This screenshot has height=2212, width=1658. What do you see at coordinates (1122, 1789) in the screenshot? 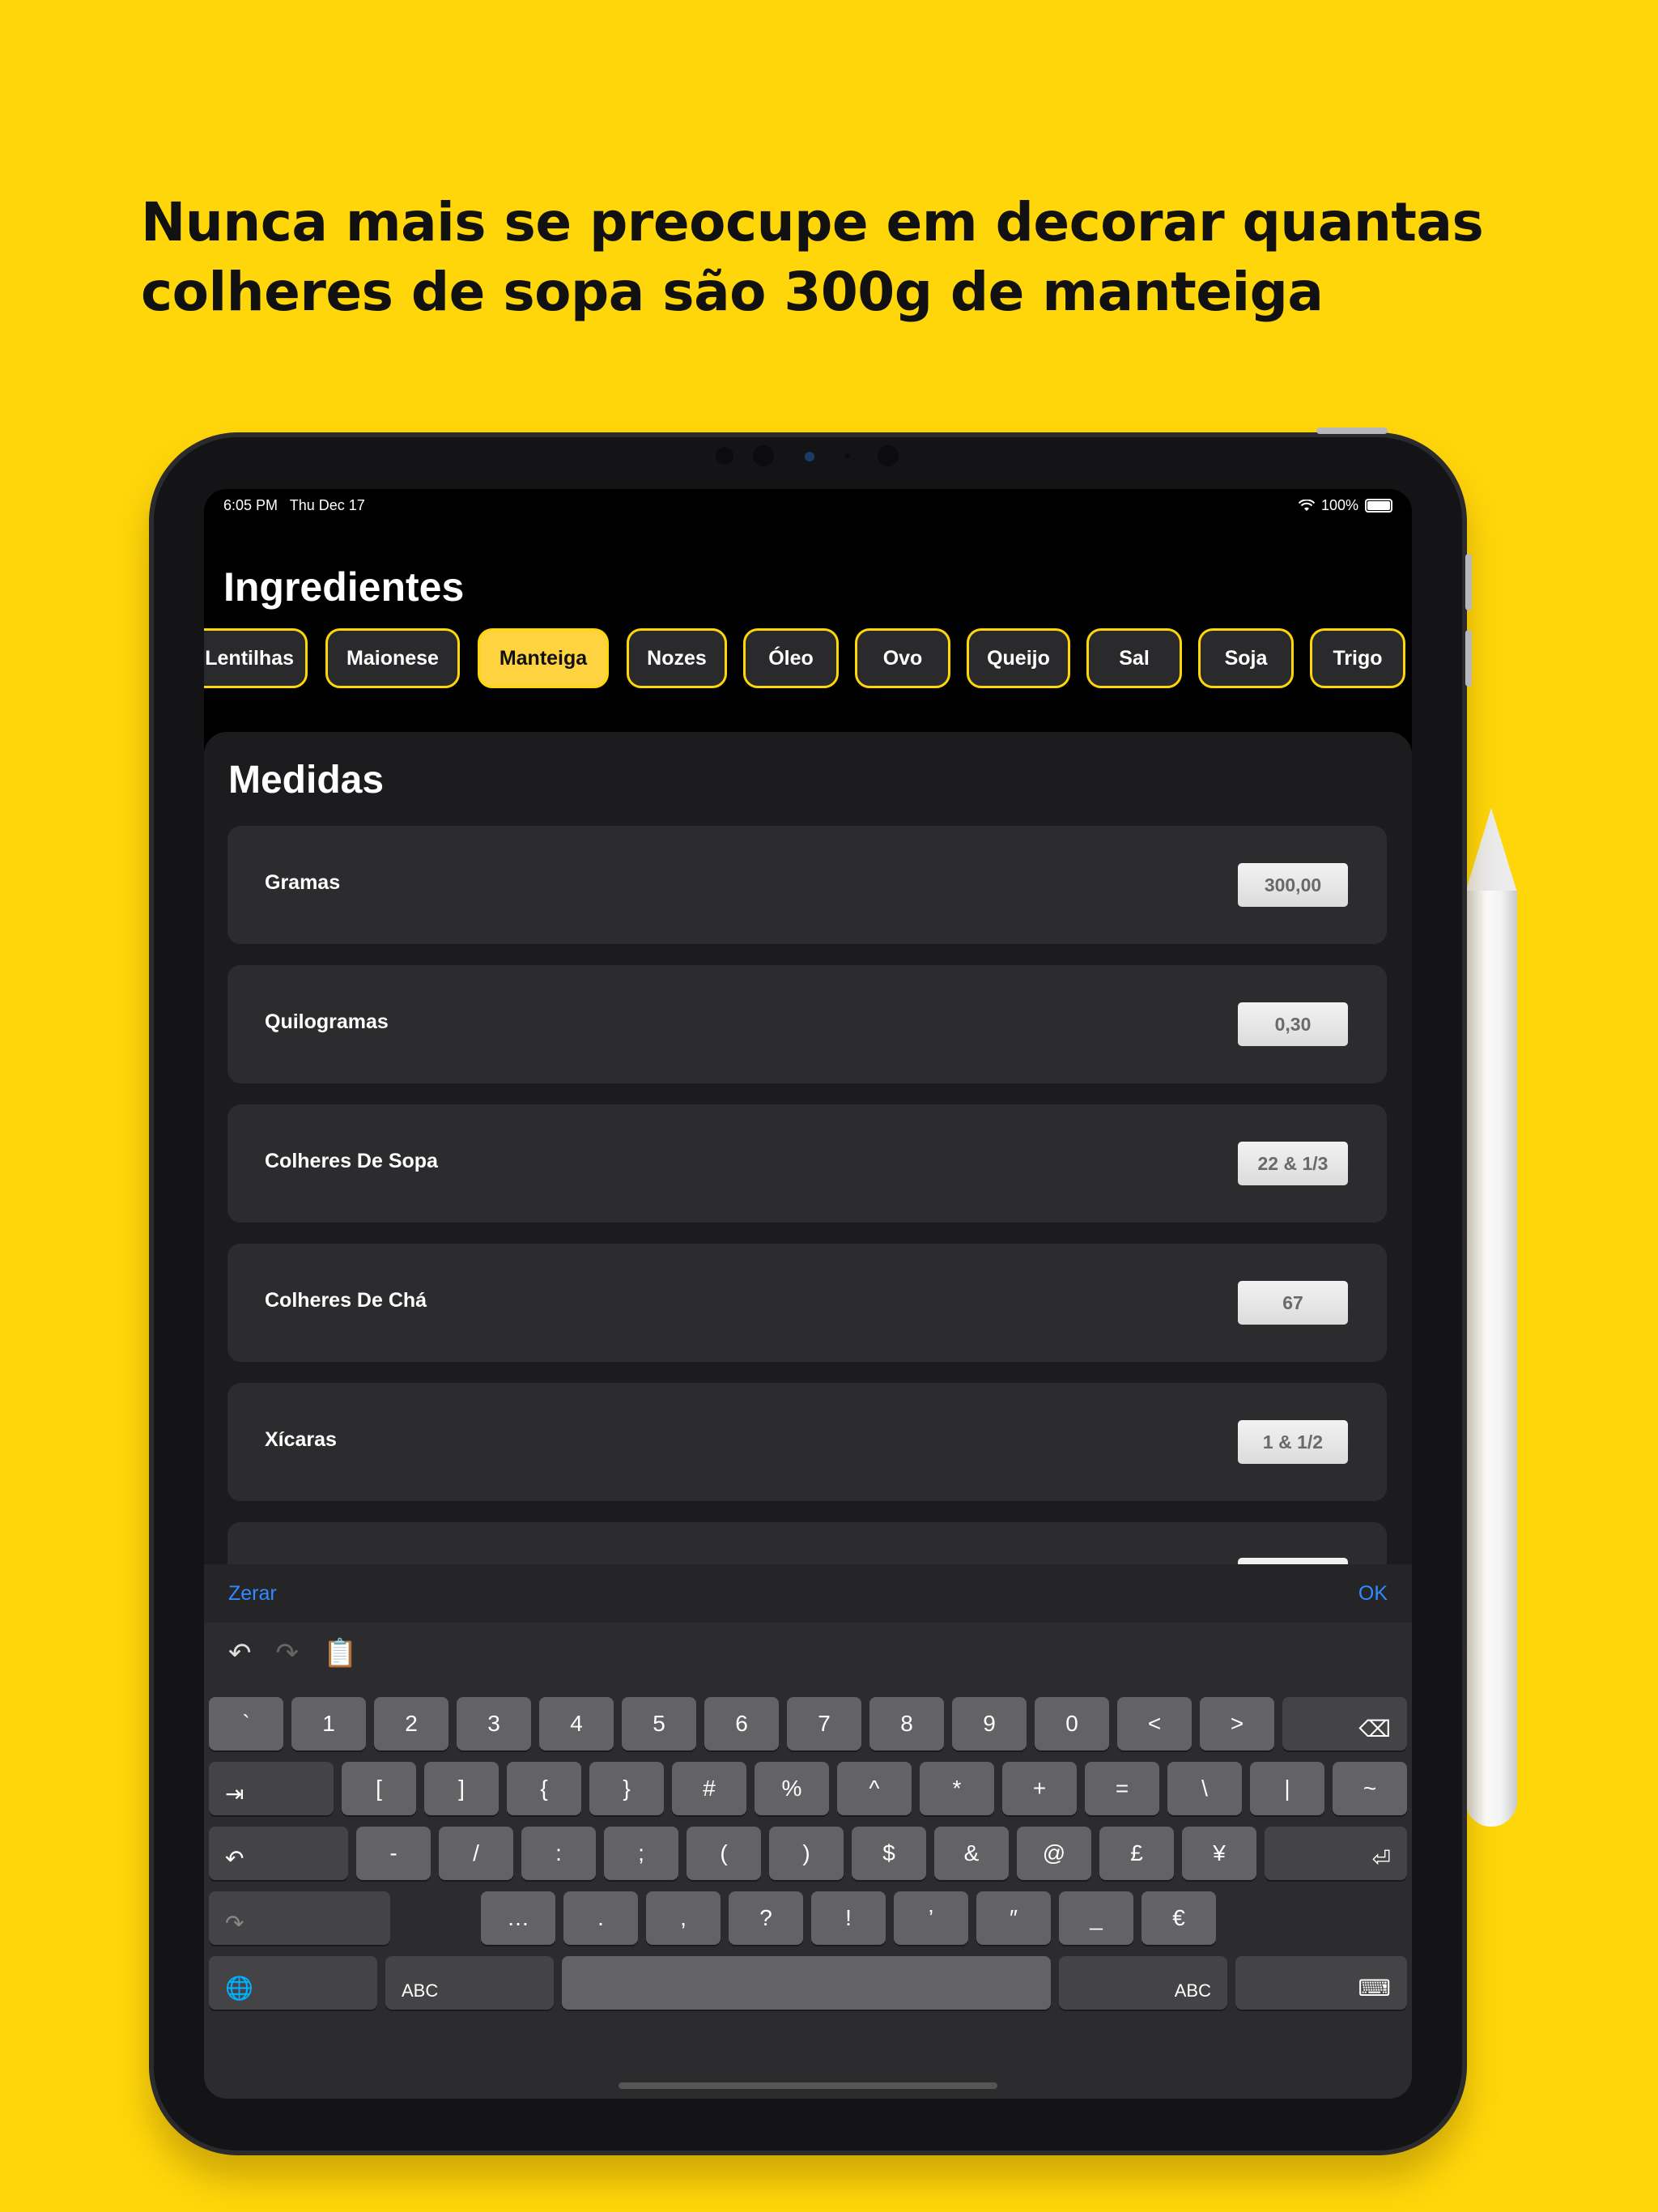
I see `key: =` at bounding box center [1122, 1789].